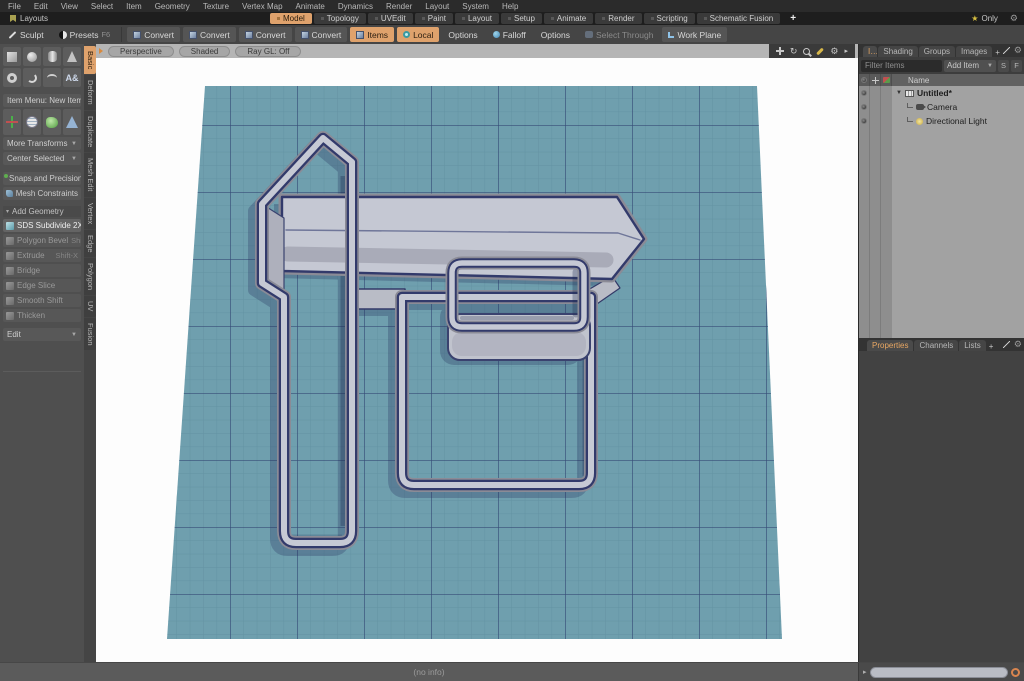  Describe the element at coordinates (153, 34) in the screenshot. I see `convert-button-1: Convert` at that location.